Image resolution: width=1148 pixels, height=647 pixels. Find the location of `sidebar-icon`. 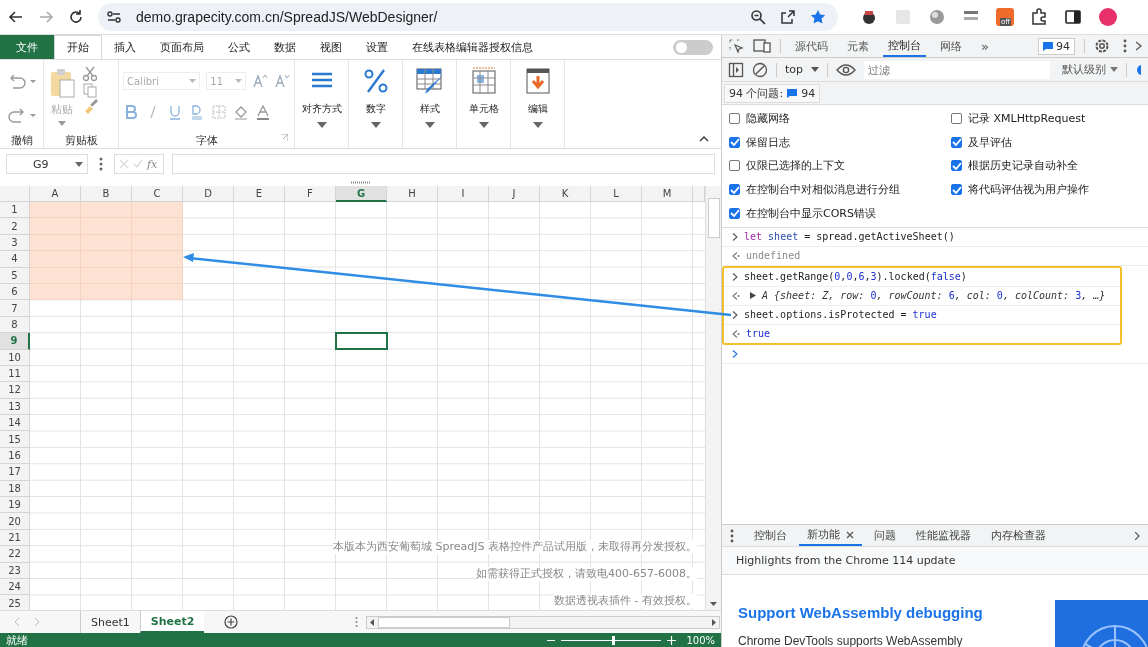

sidebar-icon is located at coordinates (736, 69).